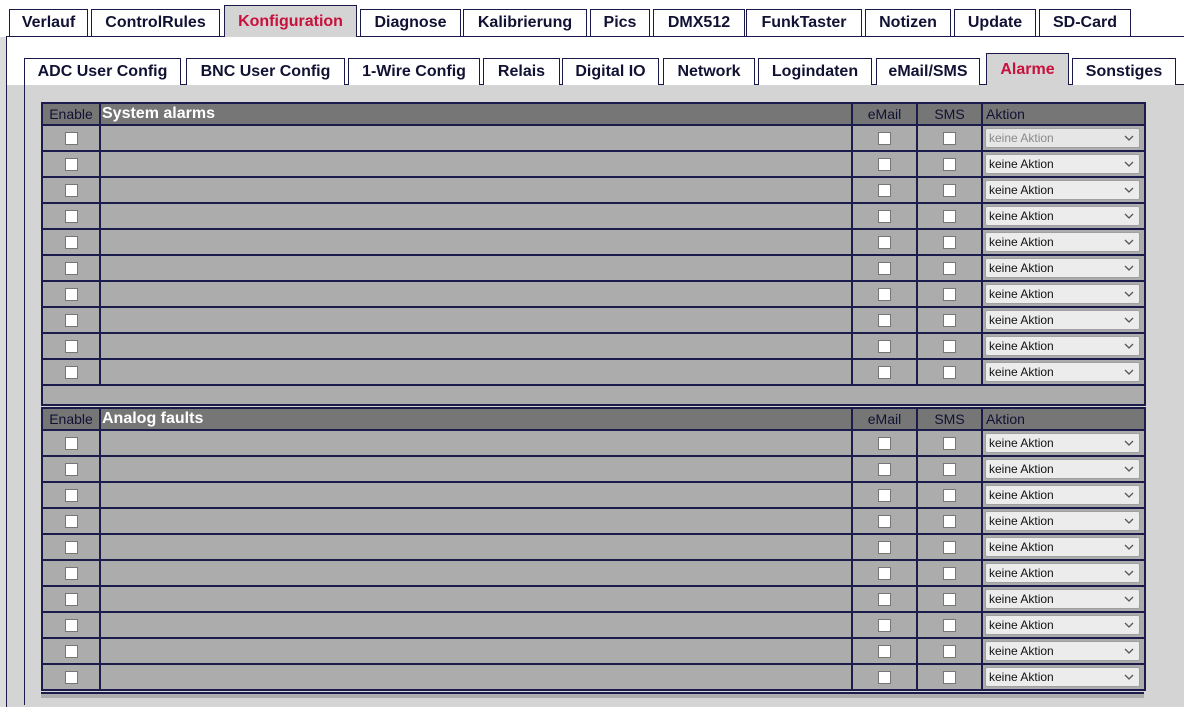 This screenshot has width=1184, height=707. I want to click on subtab-relais: Relais, so click(521, 71).